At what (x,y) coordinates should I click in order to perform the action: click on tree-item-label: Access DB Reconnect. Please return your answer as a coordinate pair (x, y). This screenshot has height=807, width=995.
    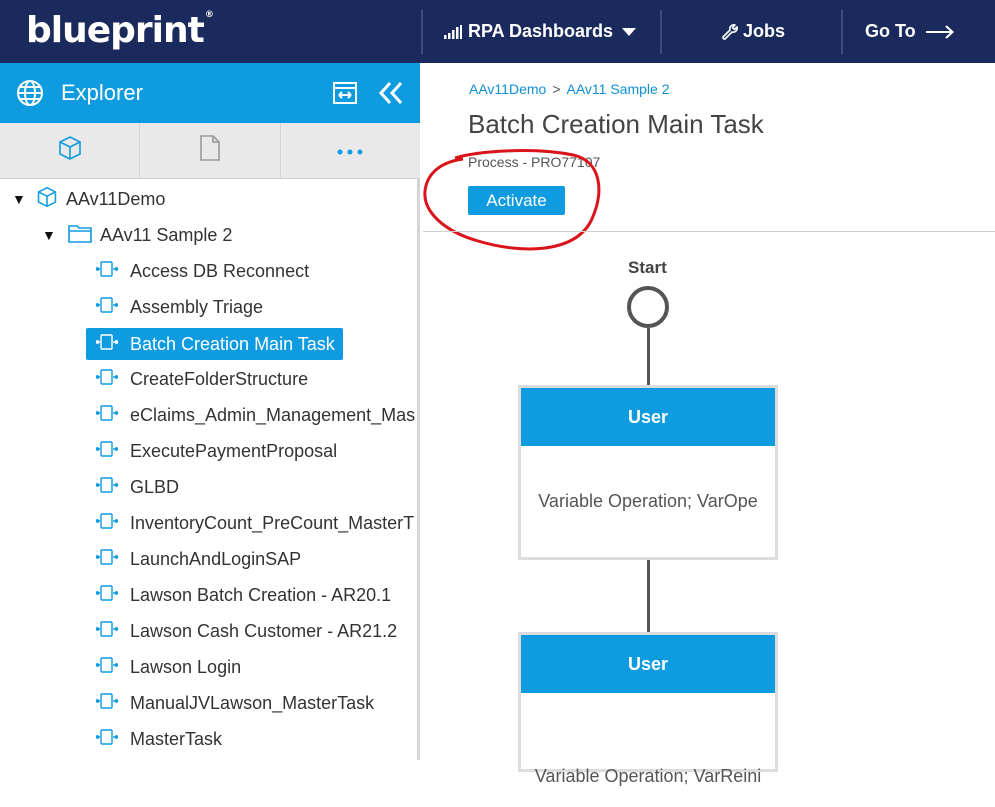
    Looking at the image, I should click on (220, 270).